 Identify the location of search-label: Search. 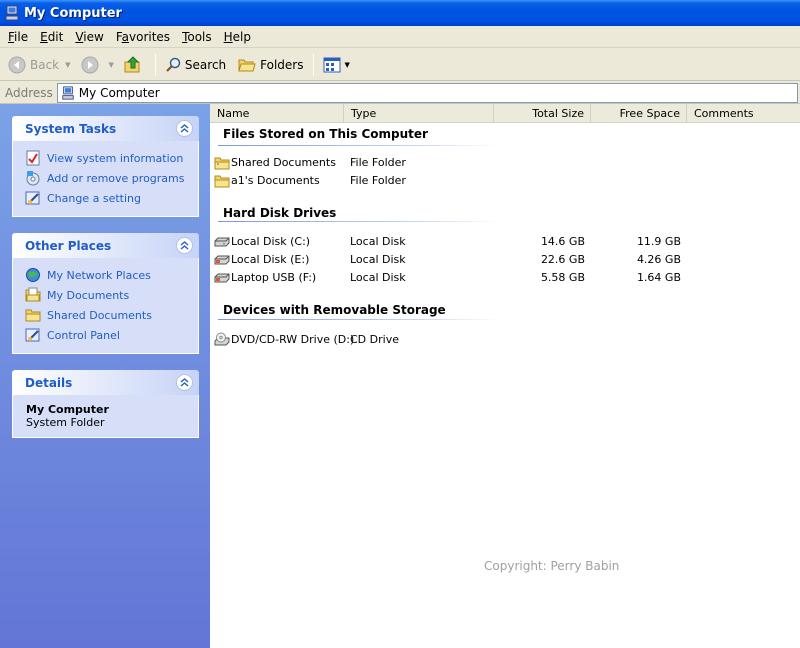
(205, 64).